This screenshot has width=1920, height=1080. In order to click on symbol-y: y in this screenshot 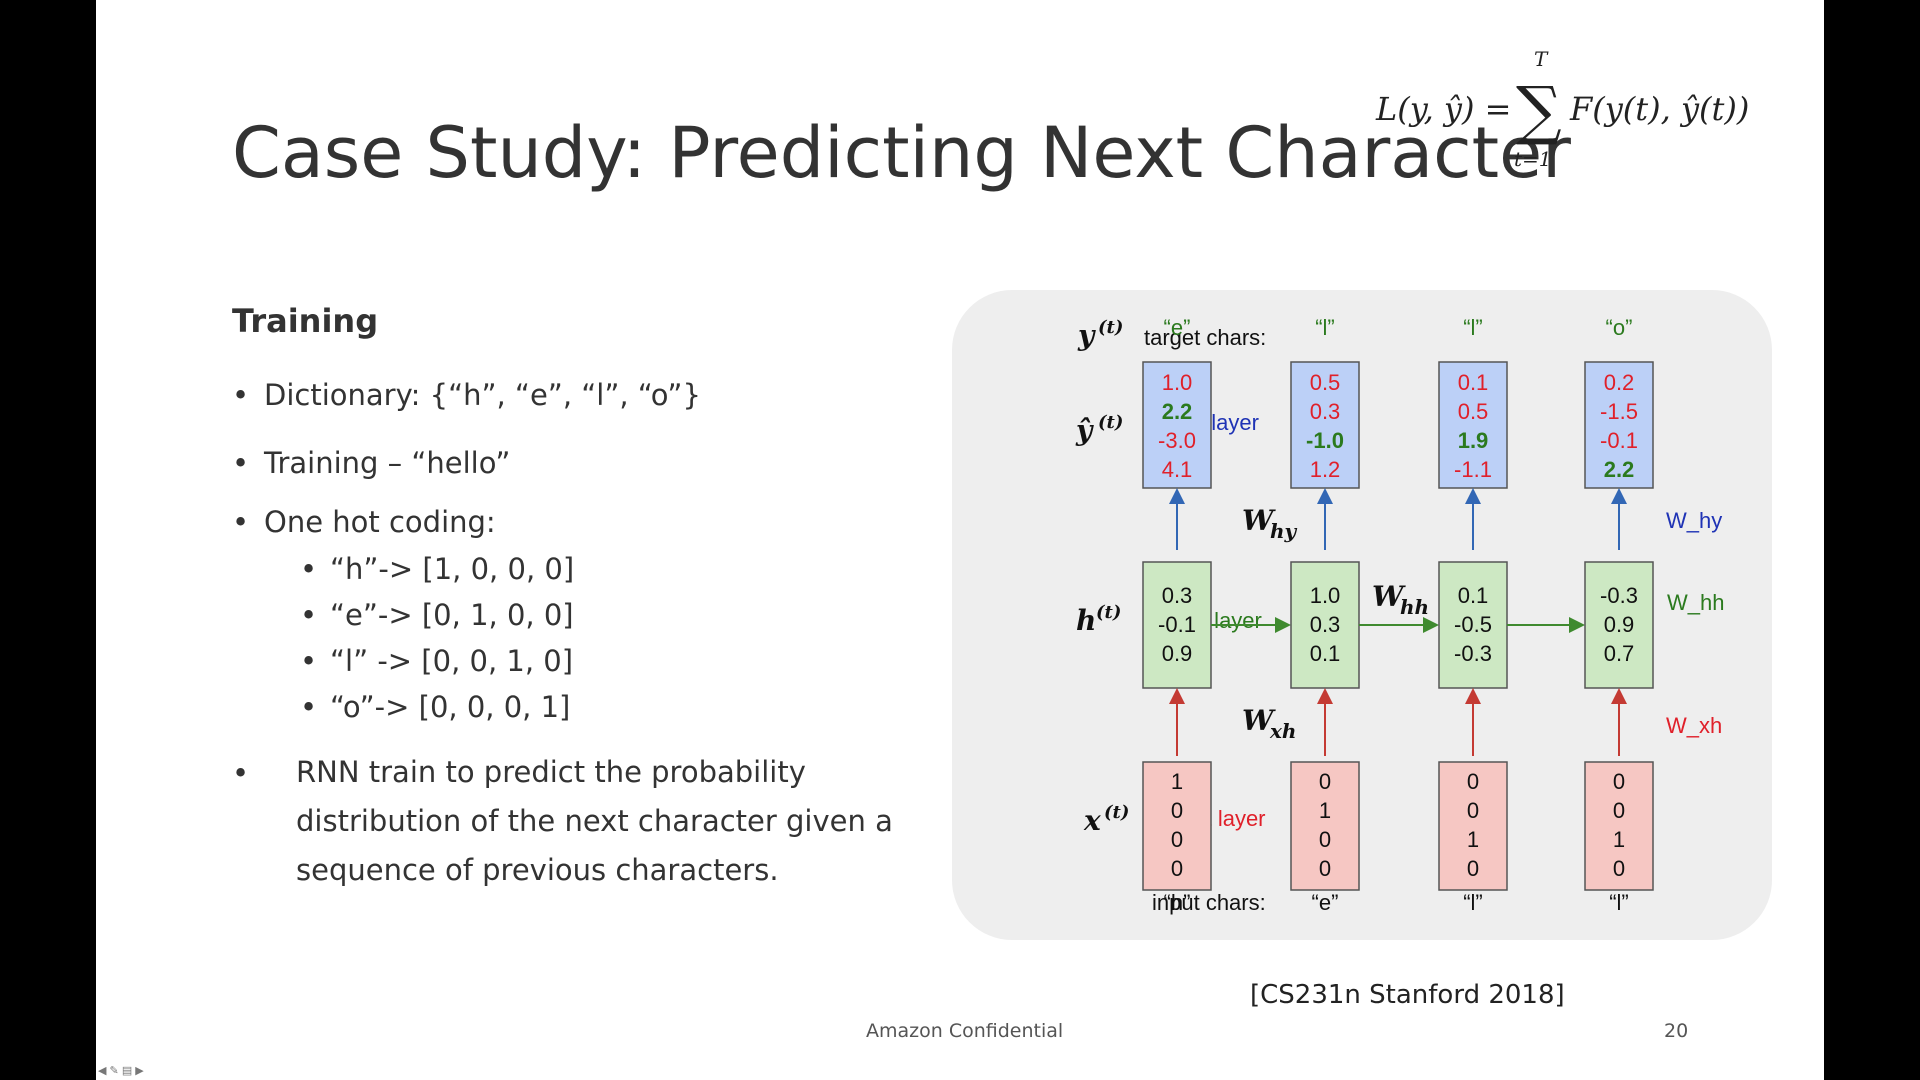, I will do `click(1086, 335)`.